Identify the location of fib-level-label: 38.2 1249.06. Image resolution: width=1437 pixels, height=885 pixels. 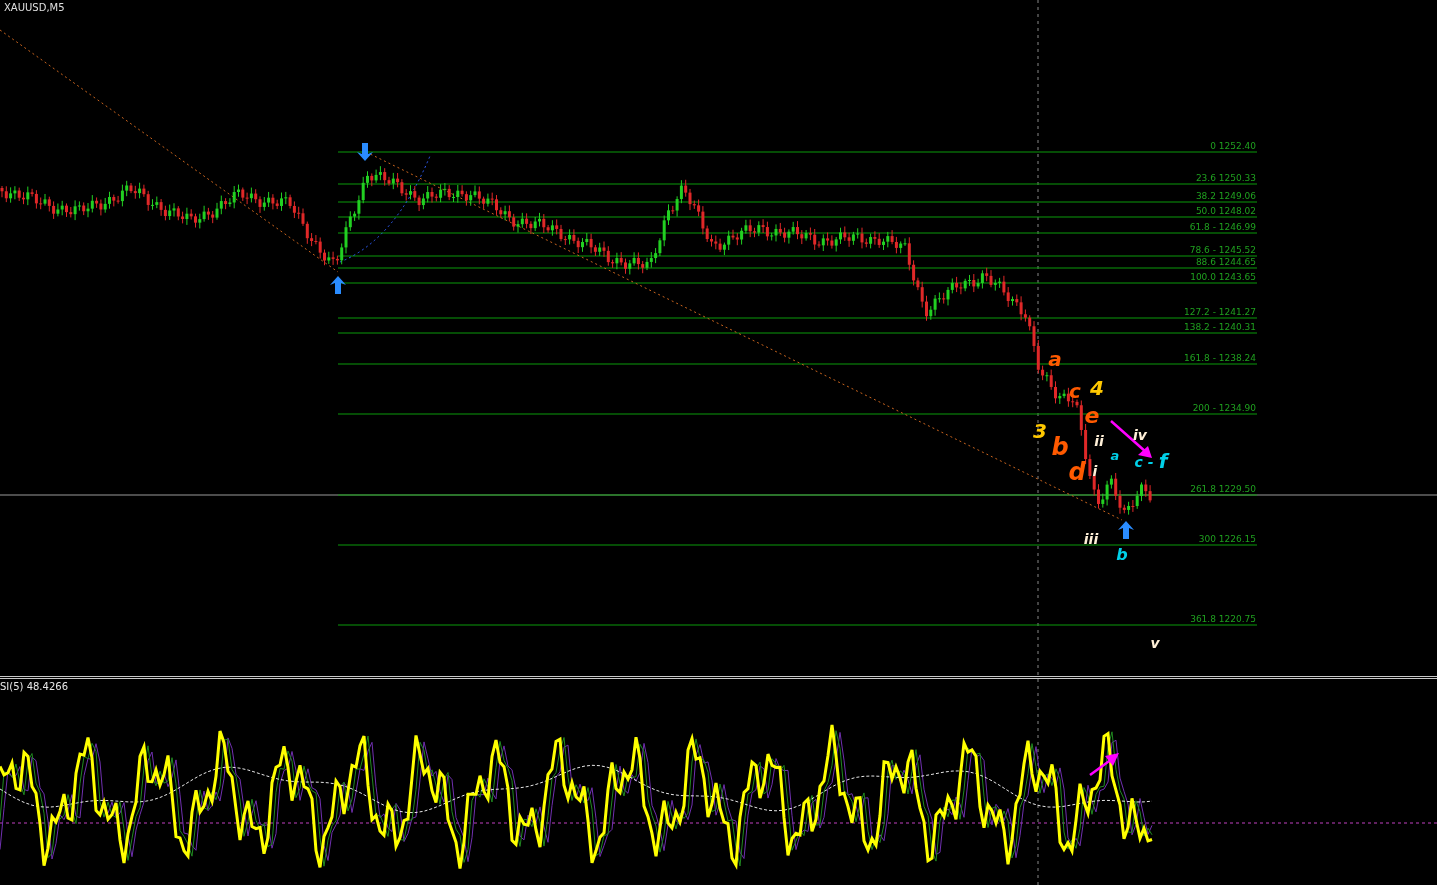
(1225, 196).